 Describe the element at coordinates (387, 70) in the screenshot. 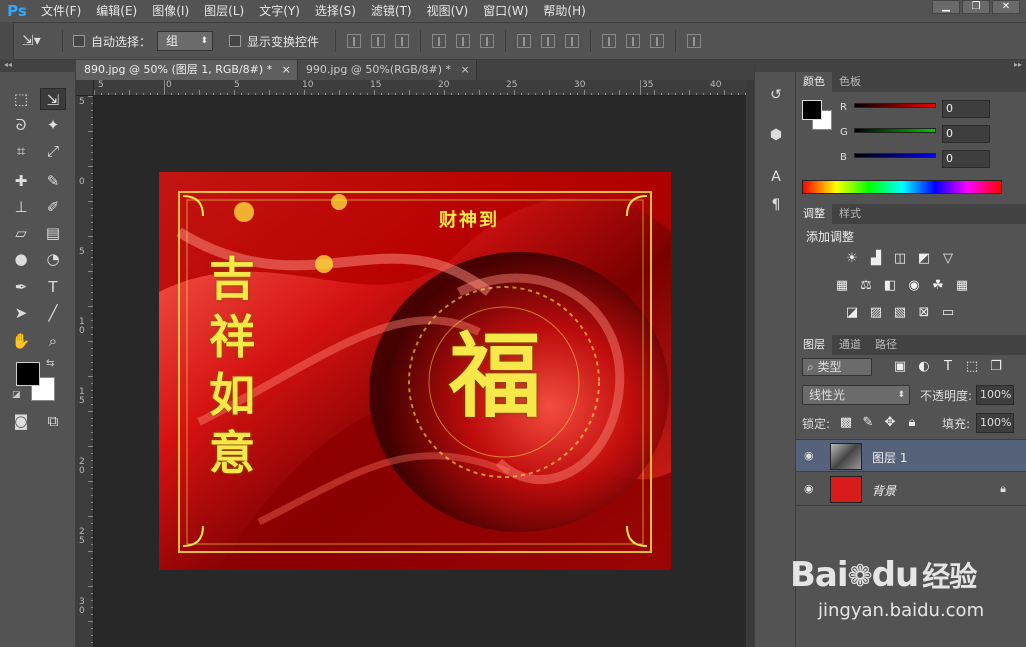

I see `tab-990: 990.jpg @ 50%(RGB/8#) * ×` at that location.